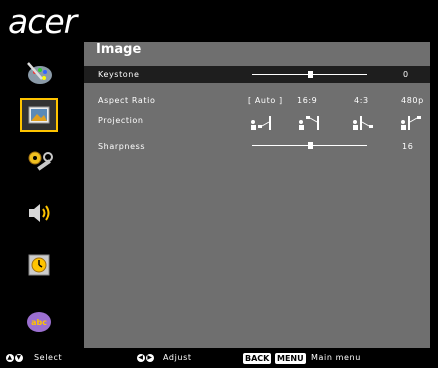 Image resolution: width=438 pixels, height=368 pixels. Describe the element at coordinates (122, 146) in the screenshot. I see `sharpness-label: Sharpness` at that location.